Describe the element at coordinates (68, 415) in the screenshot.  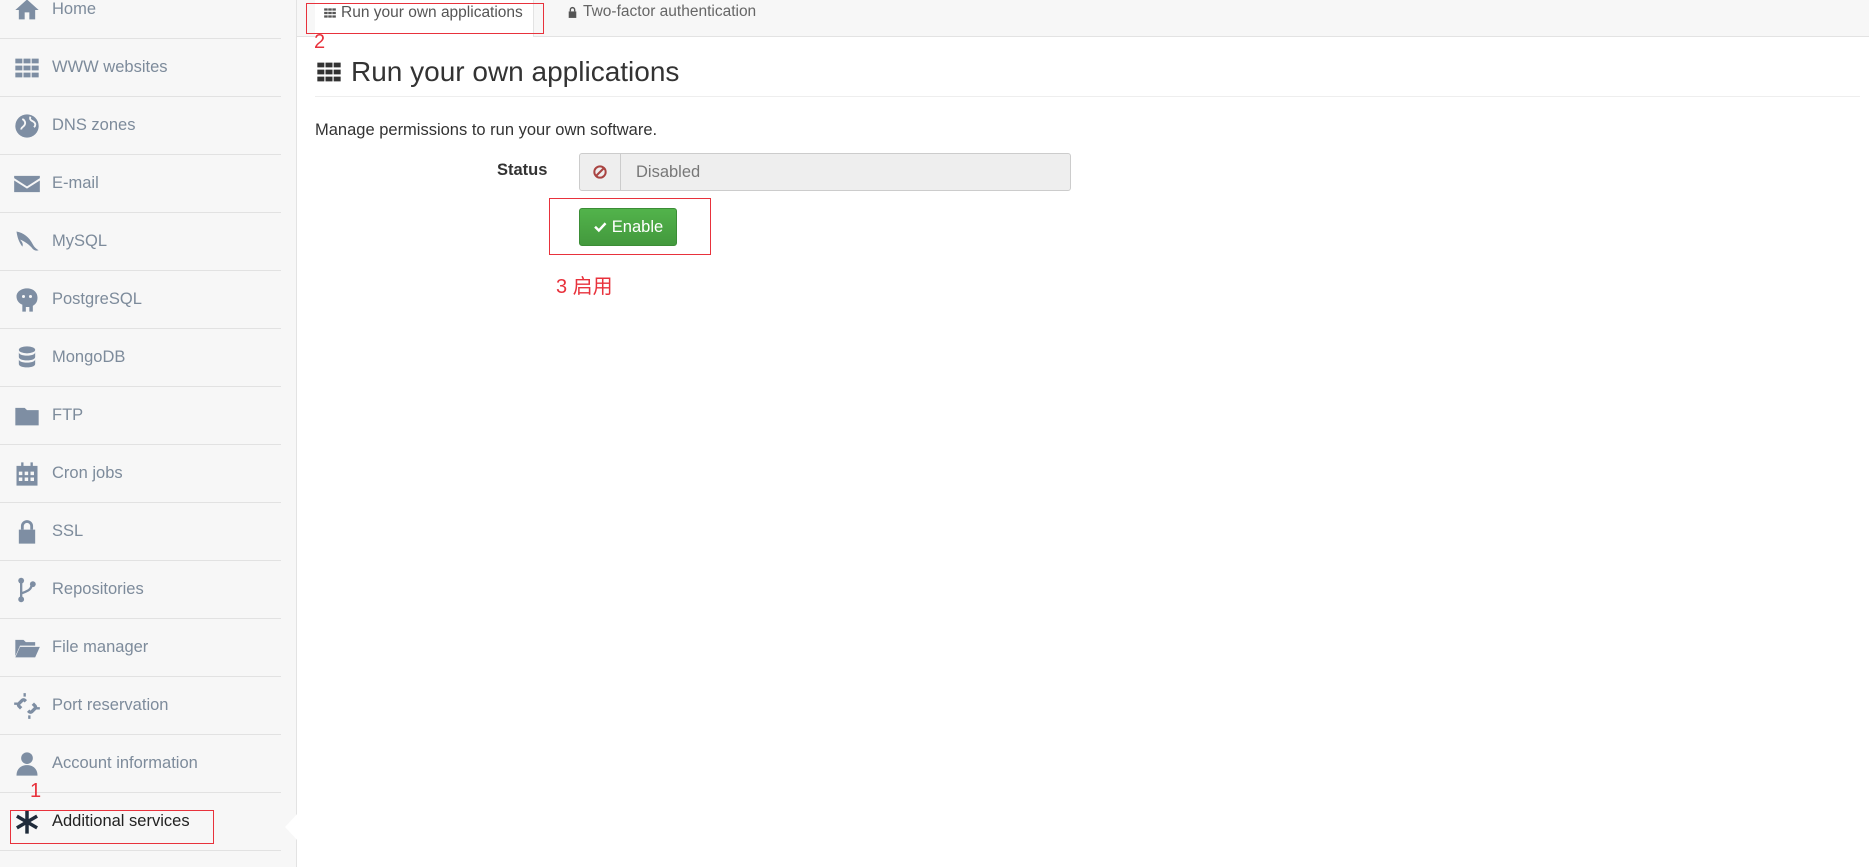
I see `sidebar-item-label: FTP` at that location.